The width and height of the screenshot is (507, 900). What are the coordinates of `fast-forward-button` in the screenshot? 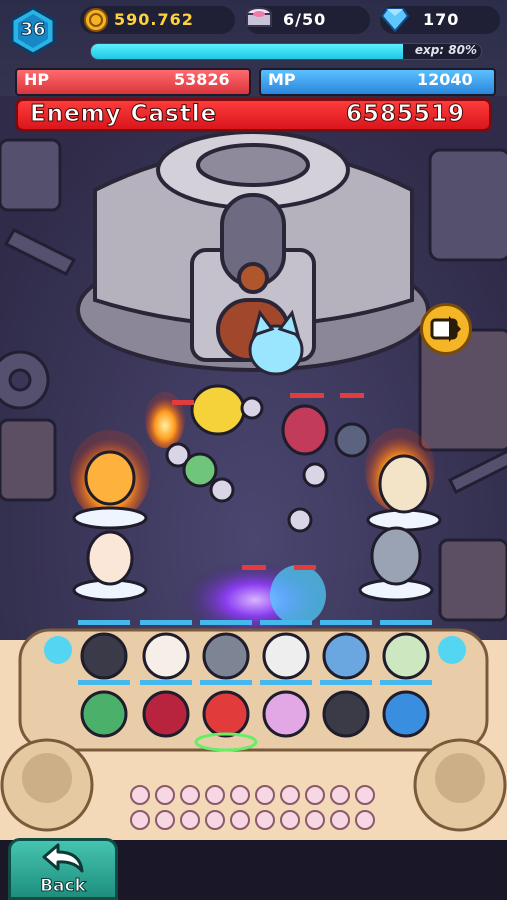 It's located at (446, 329).